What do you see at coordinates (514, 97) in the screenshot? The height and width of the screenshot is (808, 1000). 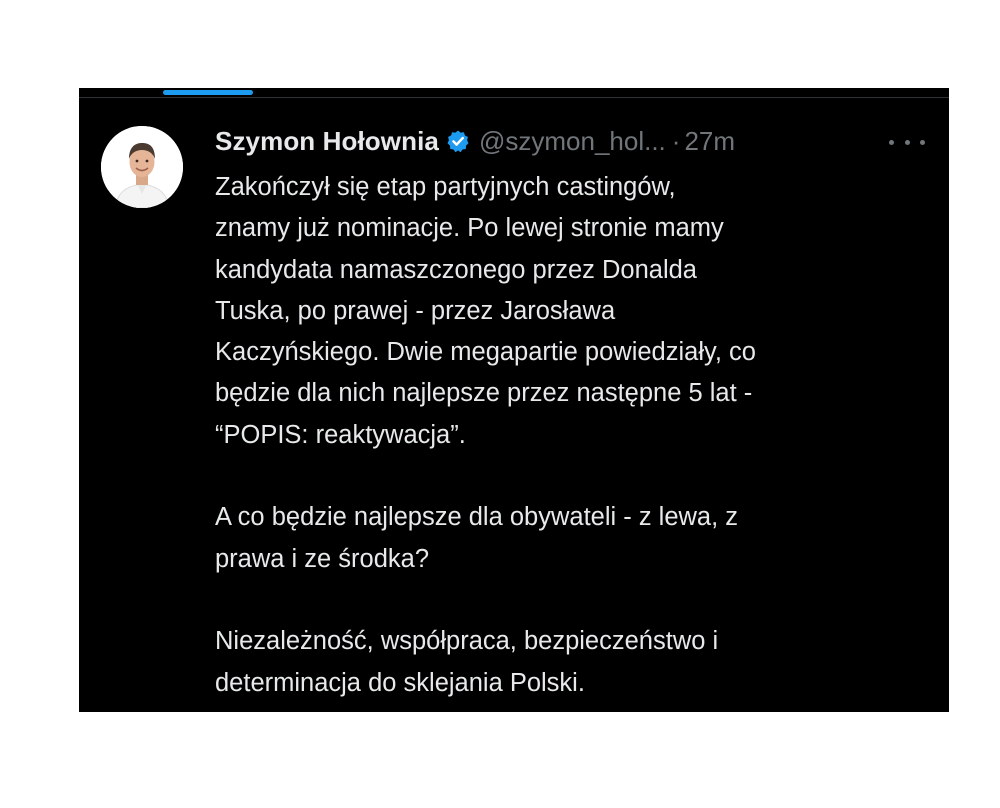 I see `top-divider` at bounding box center [514, 97].